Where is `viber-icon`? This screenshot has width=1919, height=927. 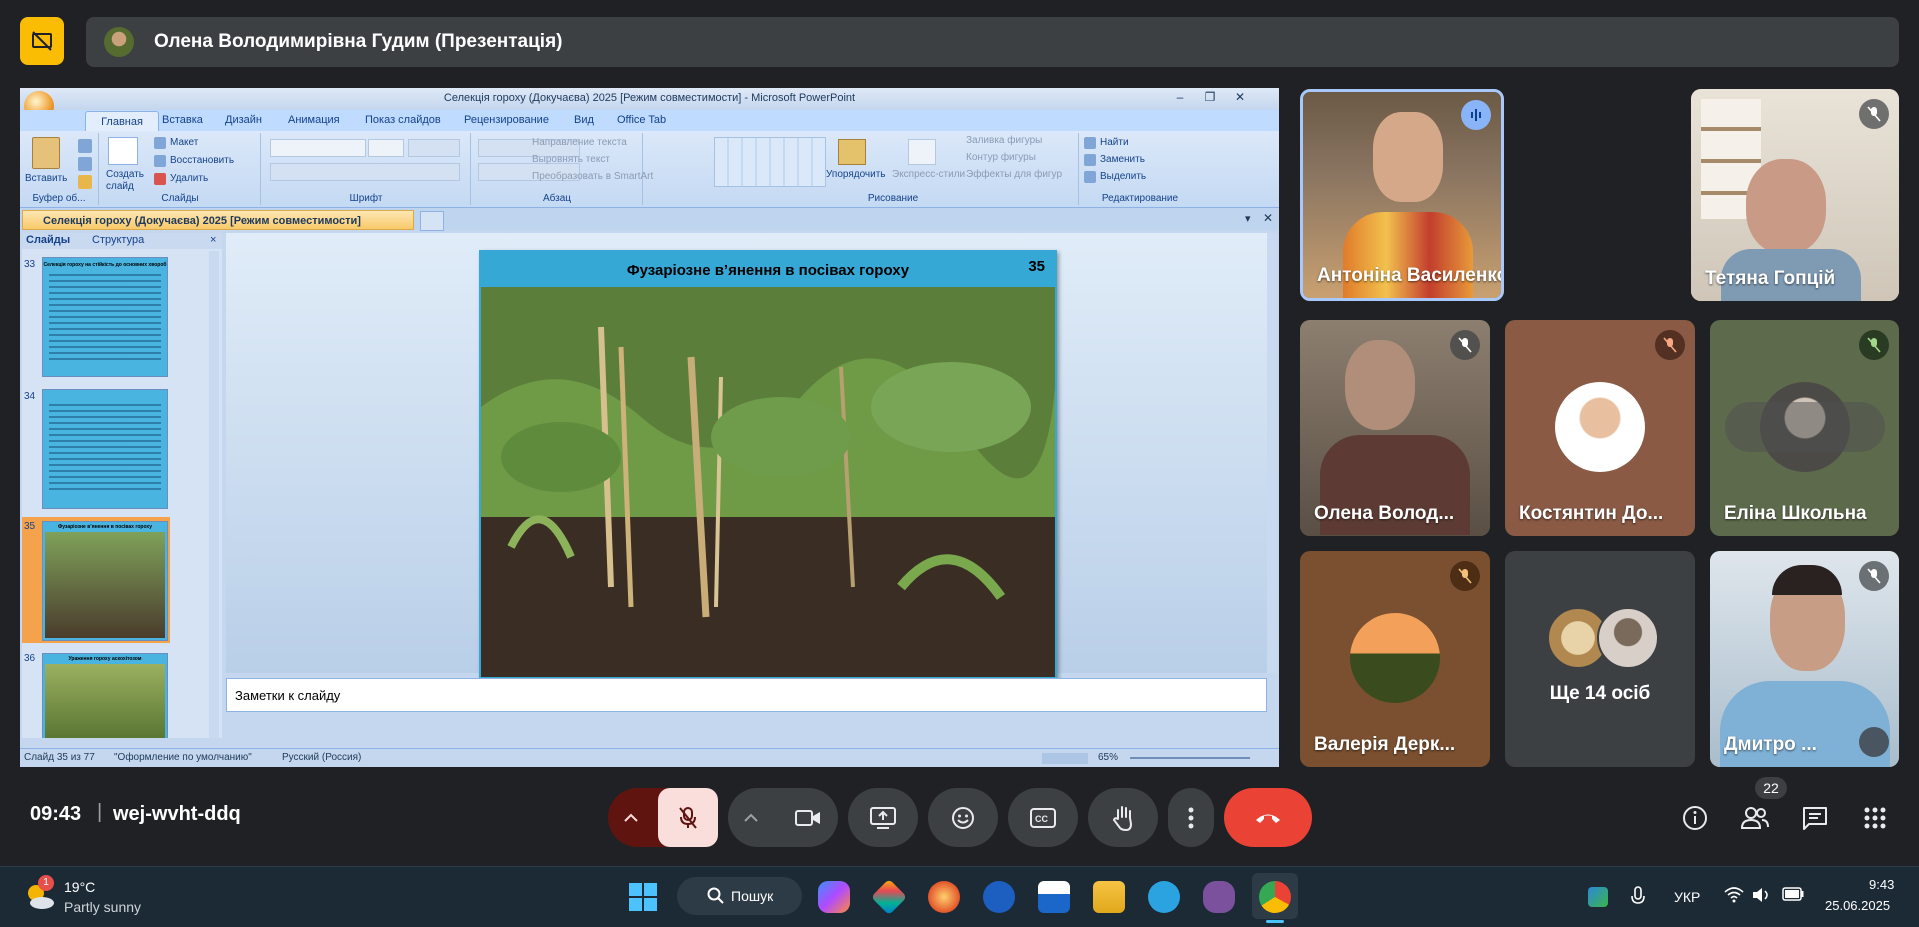
viber-icon is located at coordinates (1219, 897).